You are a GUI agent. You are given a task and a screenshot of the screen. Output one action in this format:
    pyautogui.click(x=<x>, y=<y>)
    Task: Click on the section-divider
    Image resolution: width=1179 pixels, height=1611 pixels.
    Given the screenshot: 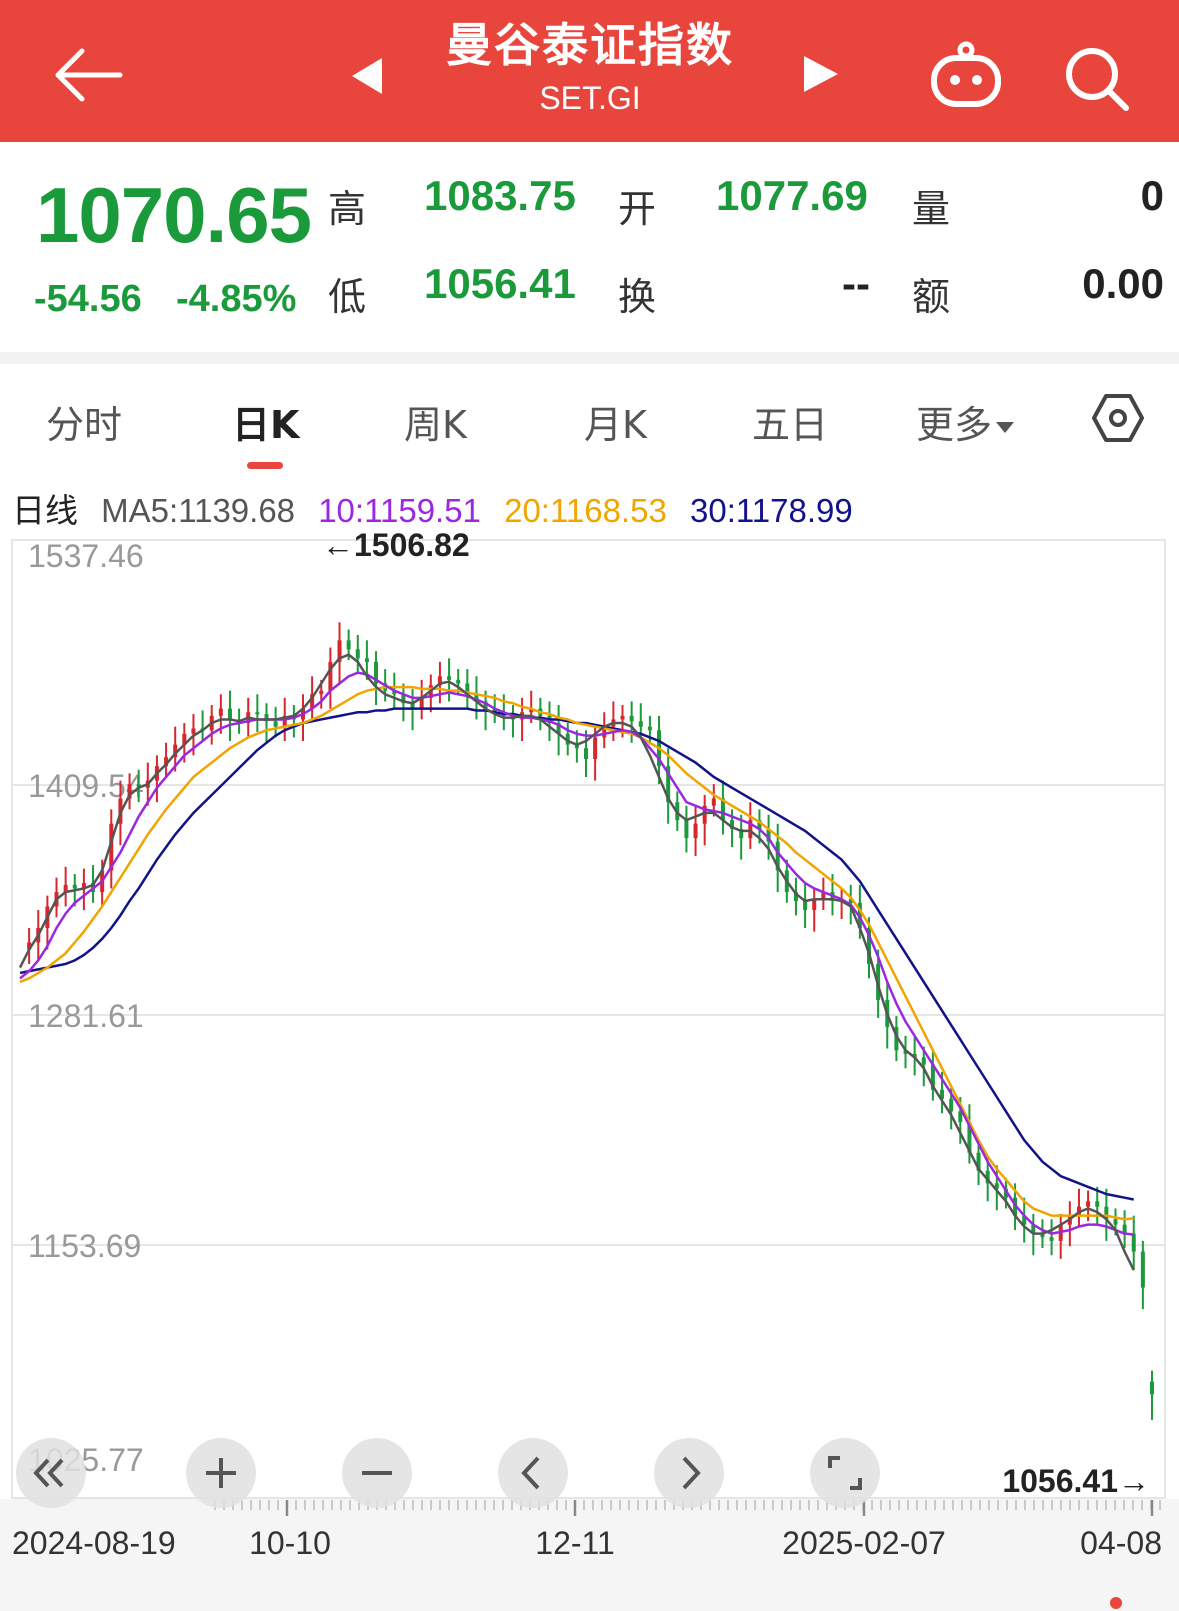 What is the action you would take?
    pyautogui.click(x=589, y=358)
    